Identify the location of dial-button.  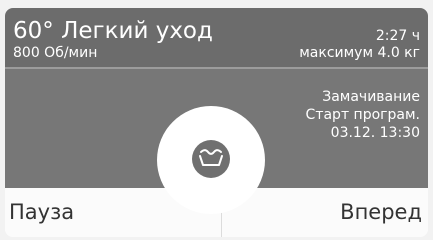
(211, 159).